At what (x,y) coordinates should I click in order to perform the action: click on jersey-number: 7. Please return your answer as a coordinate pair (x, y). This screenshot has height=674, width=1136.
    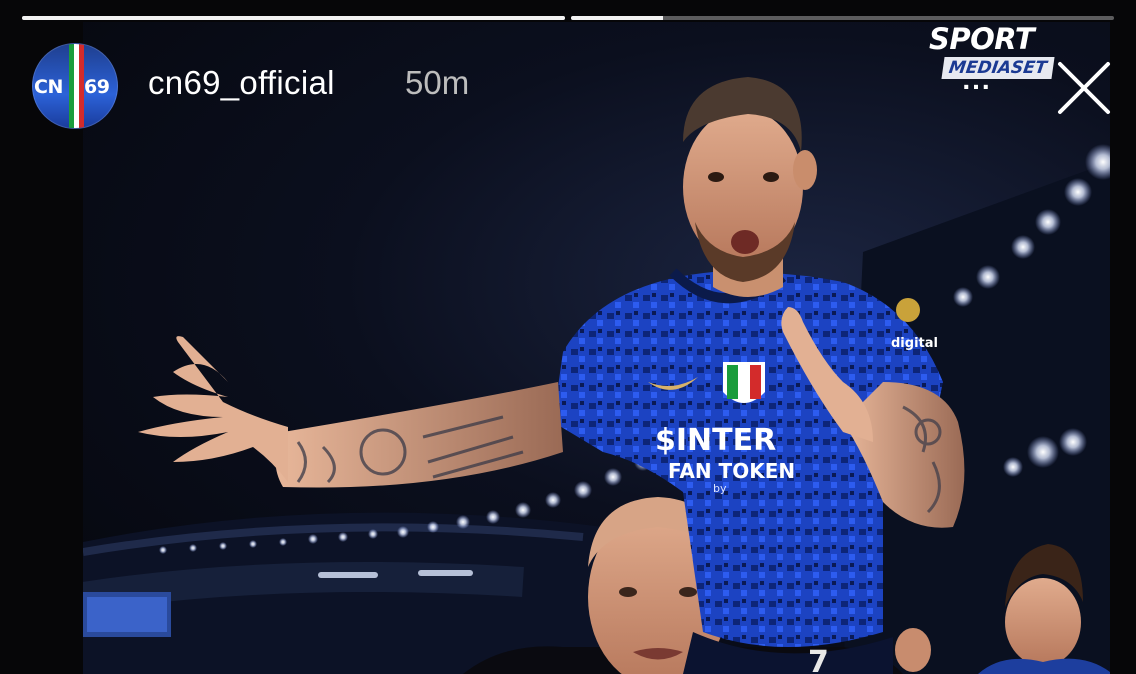
    Looking at the image, I should click on (818, 659).